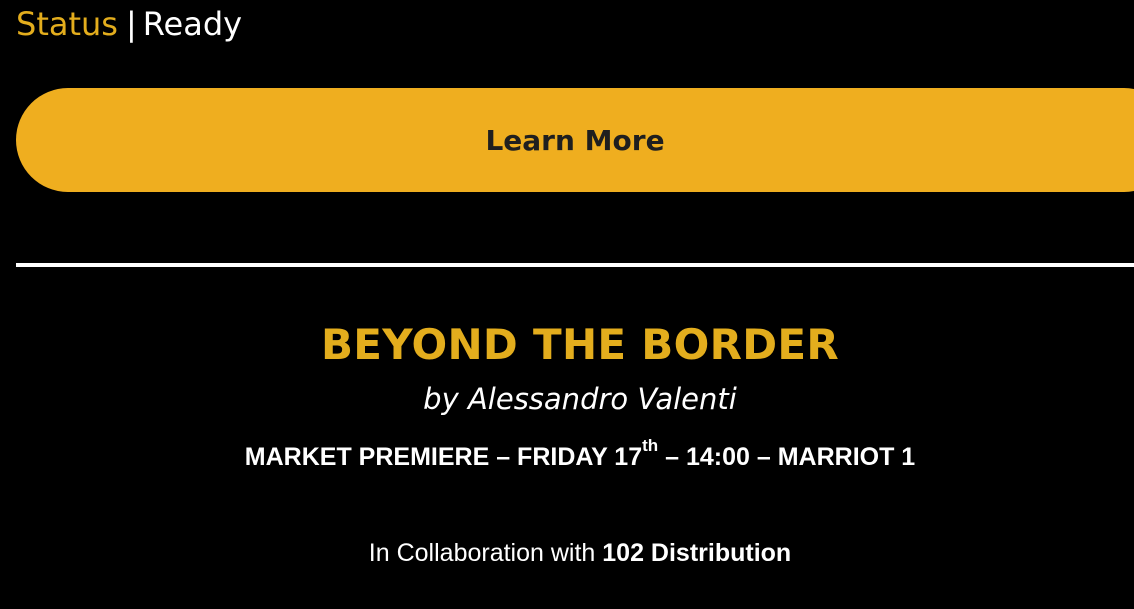 Image resolution: width=1134 pixels, height=609 pixels. Describe the element at coordinates (485, 553) in the screenshot. I see `collaboration-prefix: In Collaboration with` at that location.